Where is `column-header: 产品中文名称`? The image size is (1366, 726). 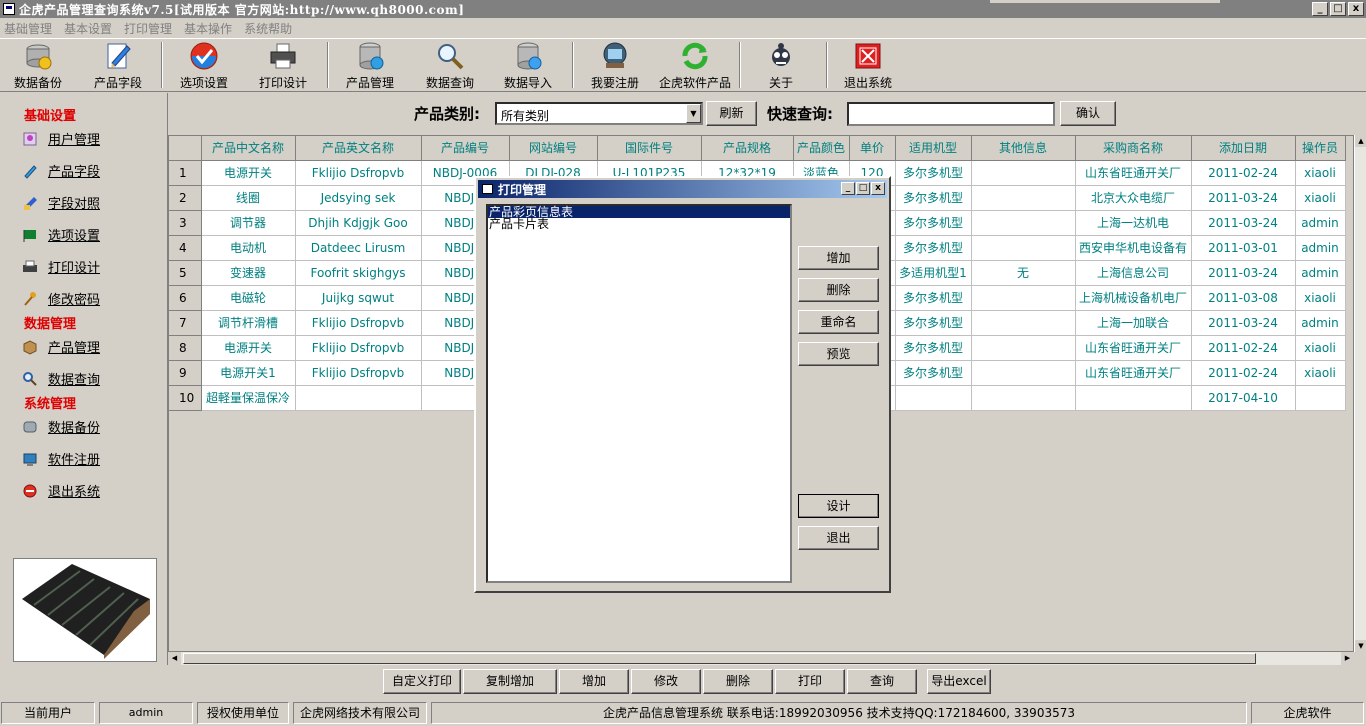 column-header: 产品中文名称 is located at coordinates (248, 148).